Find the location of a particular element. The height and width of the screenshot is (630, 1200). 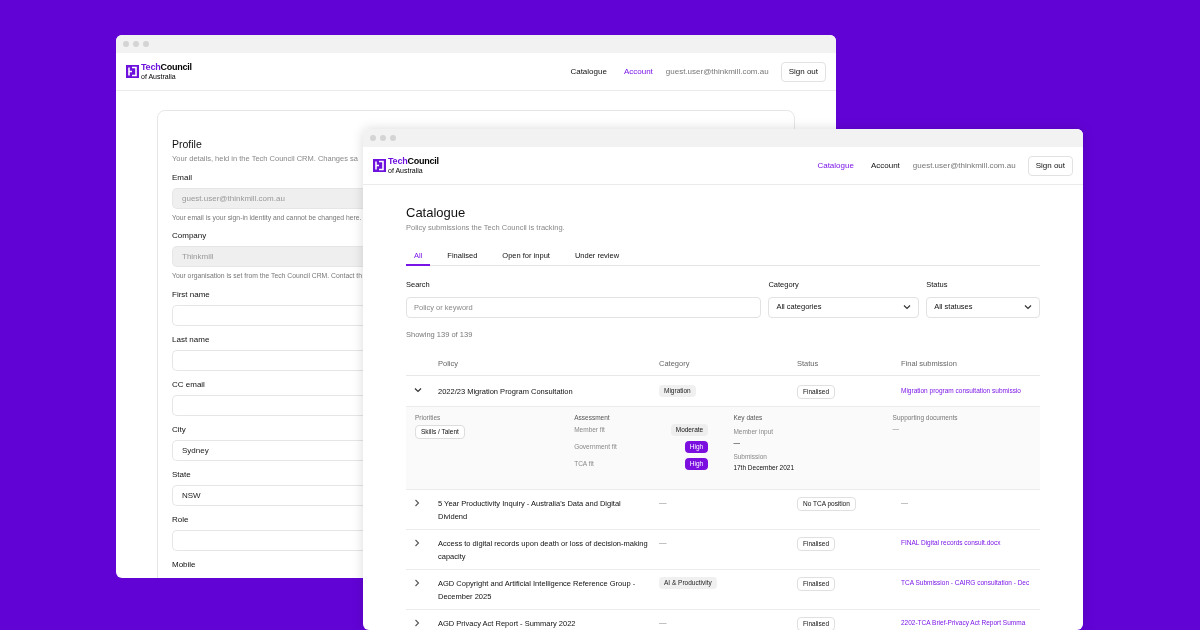

field-label: Last name is located at coordinates (191, 339).